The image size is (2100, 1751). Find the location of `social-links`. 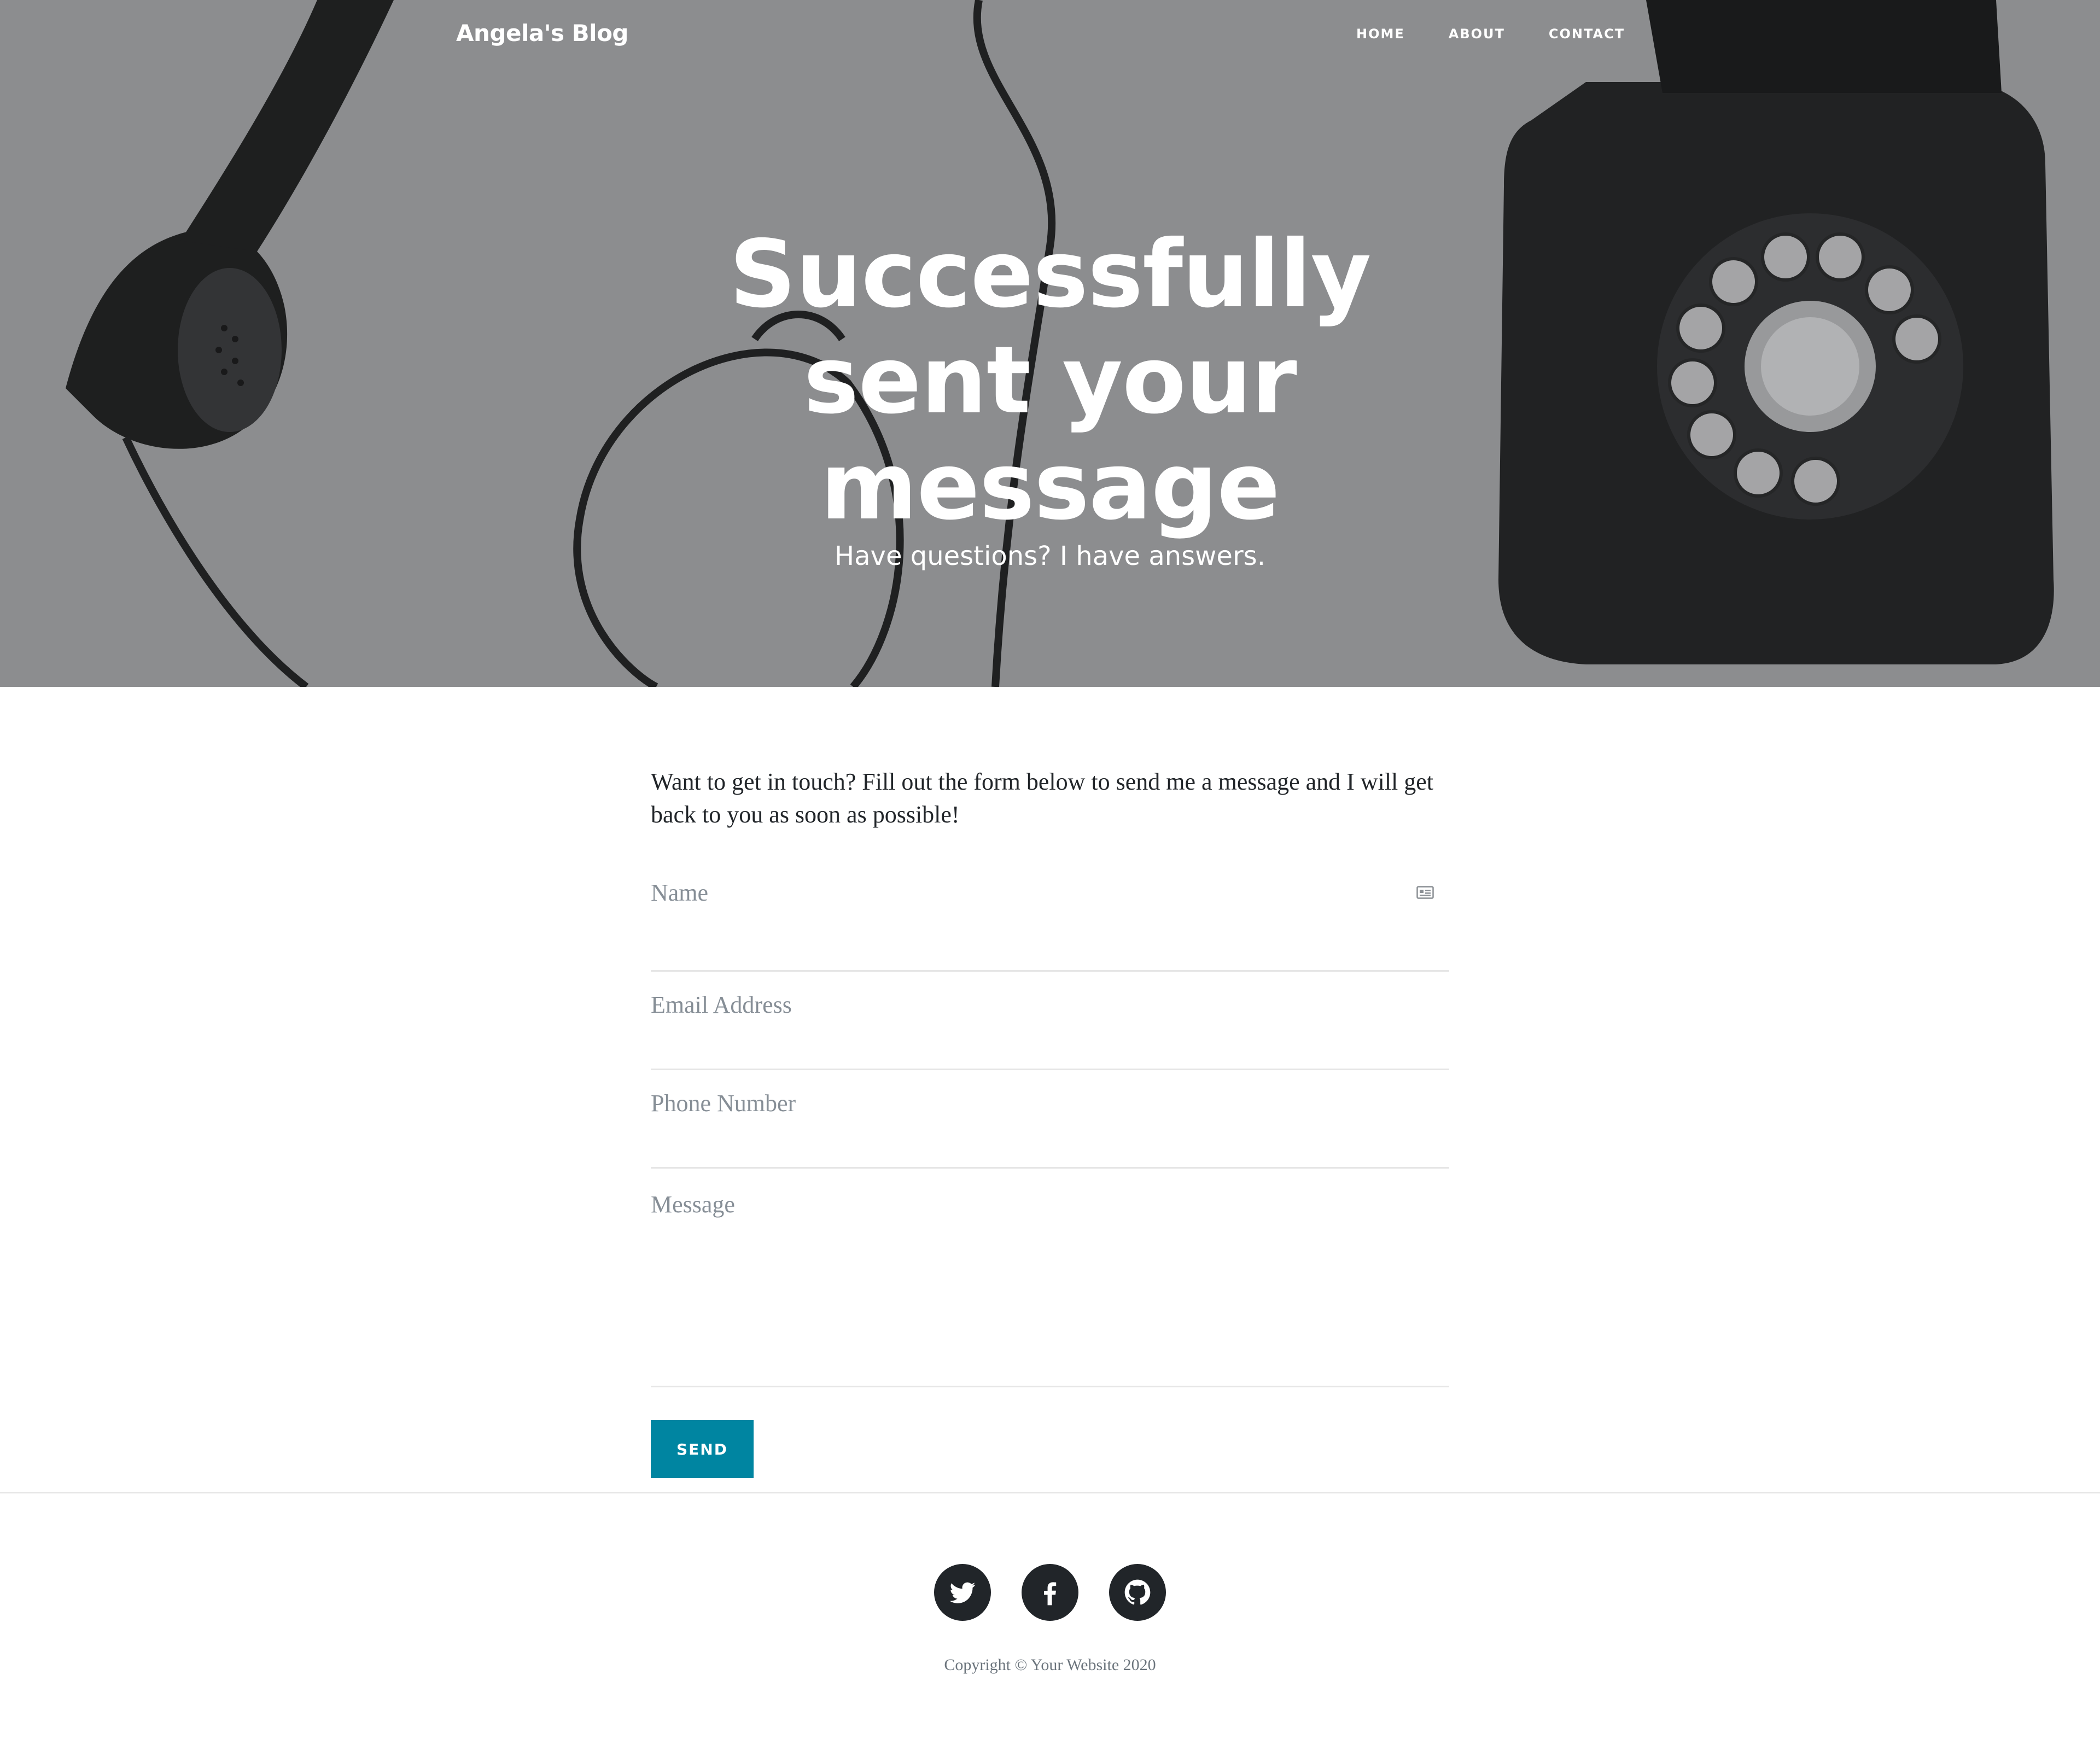

social-links is located at coordinates (1050, 1592).